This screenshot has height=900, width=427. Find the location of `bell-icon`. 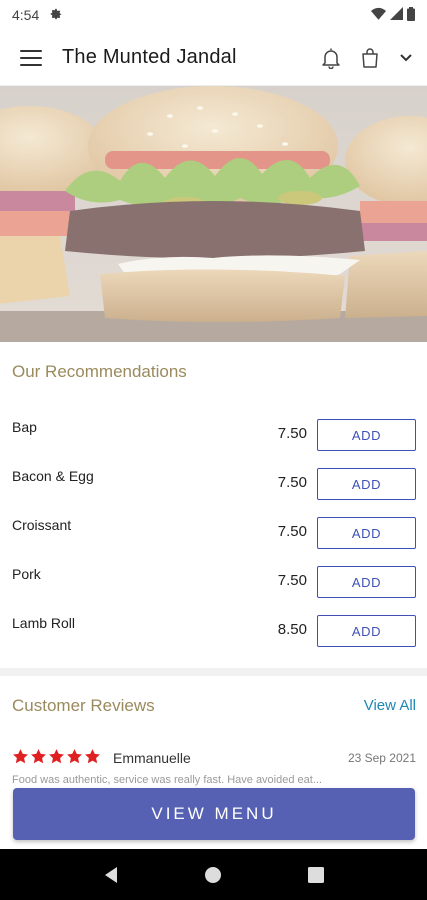

bell-icon is located at coordinates (331, 58).